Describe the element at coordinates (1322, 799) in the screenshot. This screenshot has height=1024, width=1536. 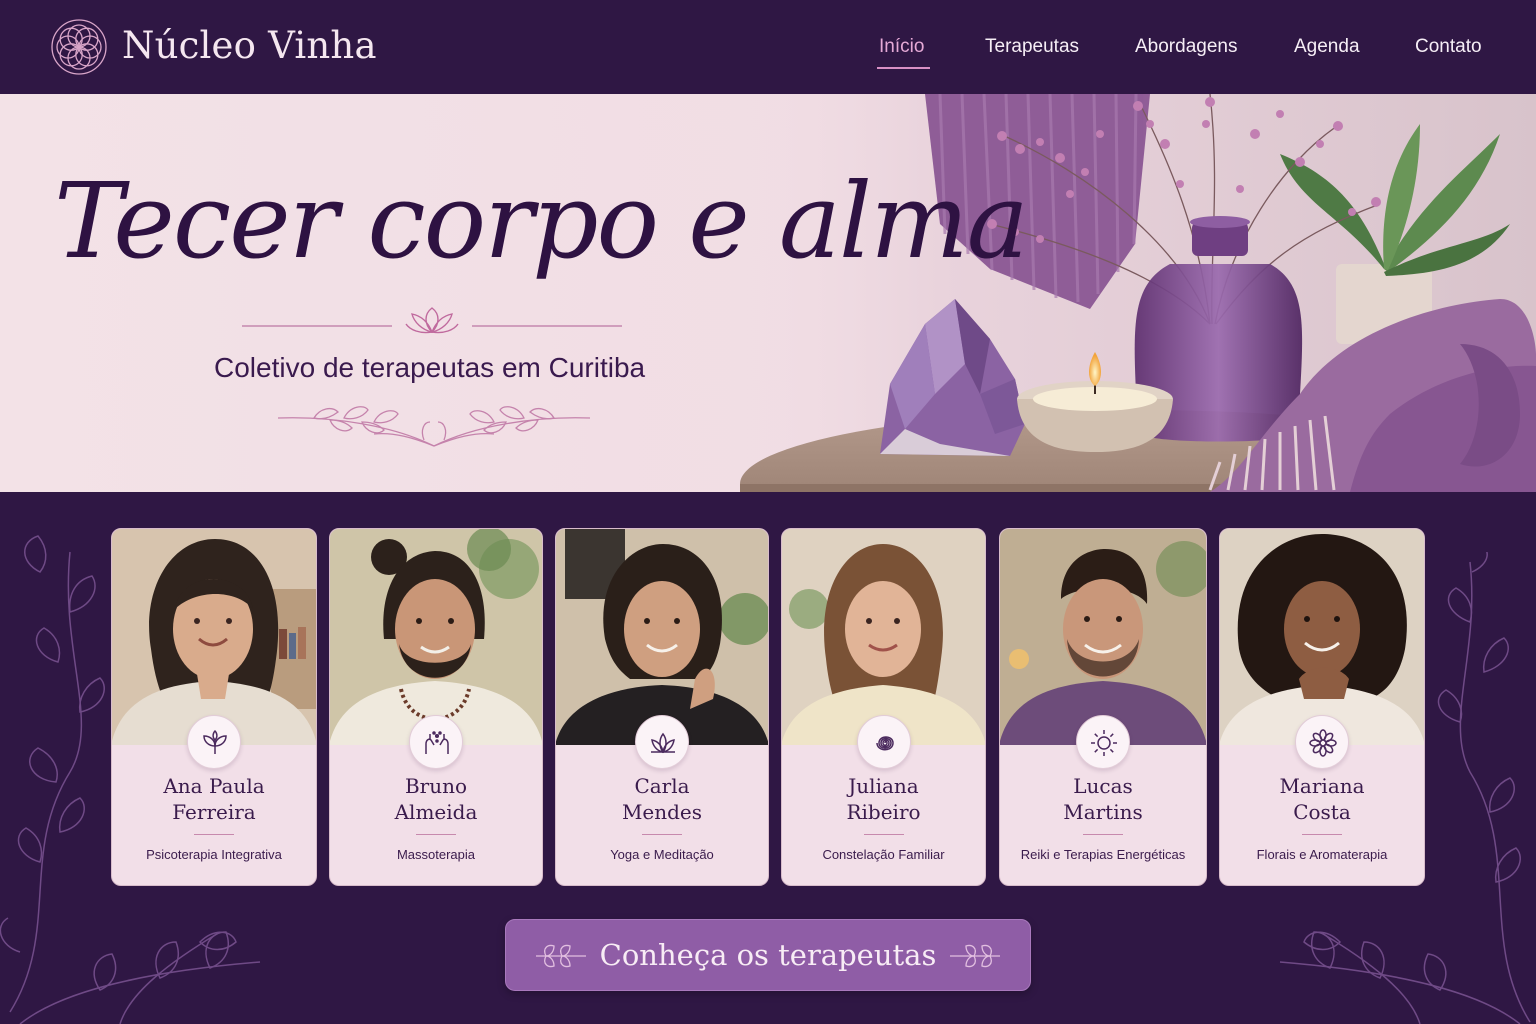
I see `therapist-name: Mariana Costa` at that location.